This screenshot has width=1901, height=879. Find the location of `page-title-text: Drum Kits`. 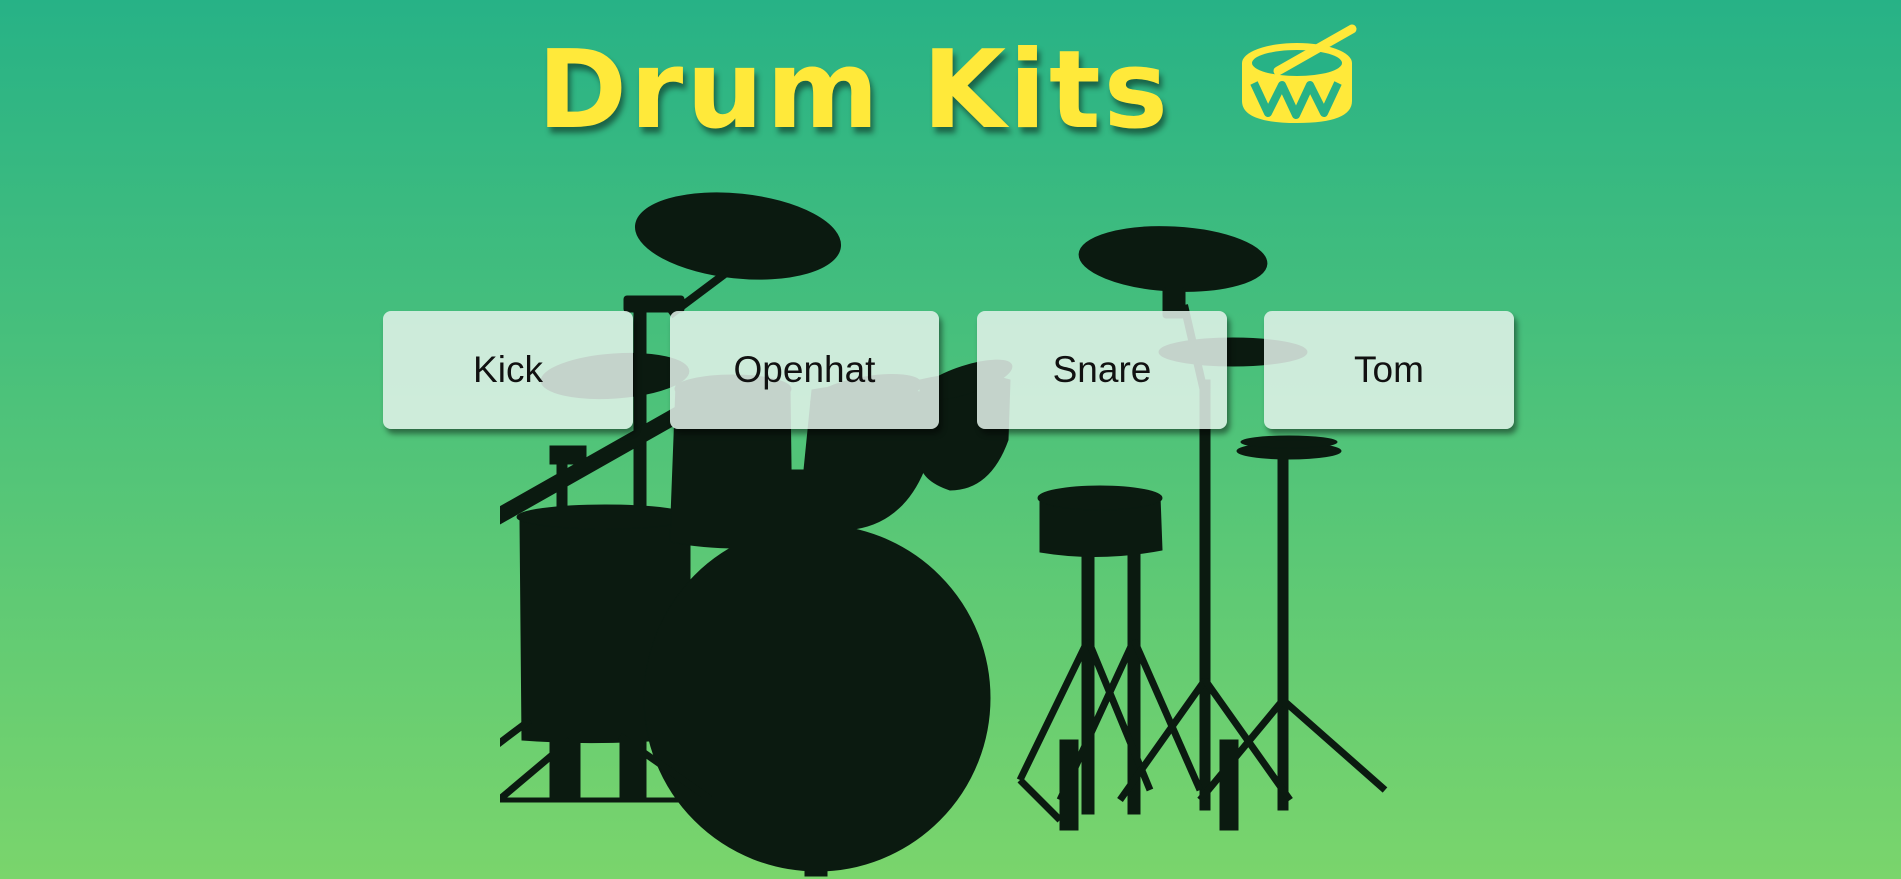

page-title-text: Drum Kits is located at coordinates (854, 90).